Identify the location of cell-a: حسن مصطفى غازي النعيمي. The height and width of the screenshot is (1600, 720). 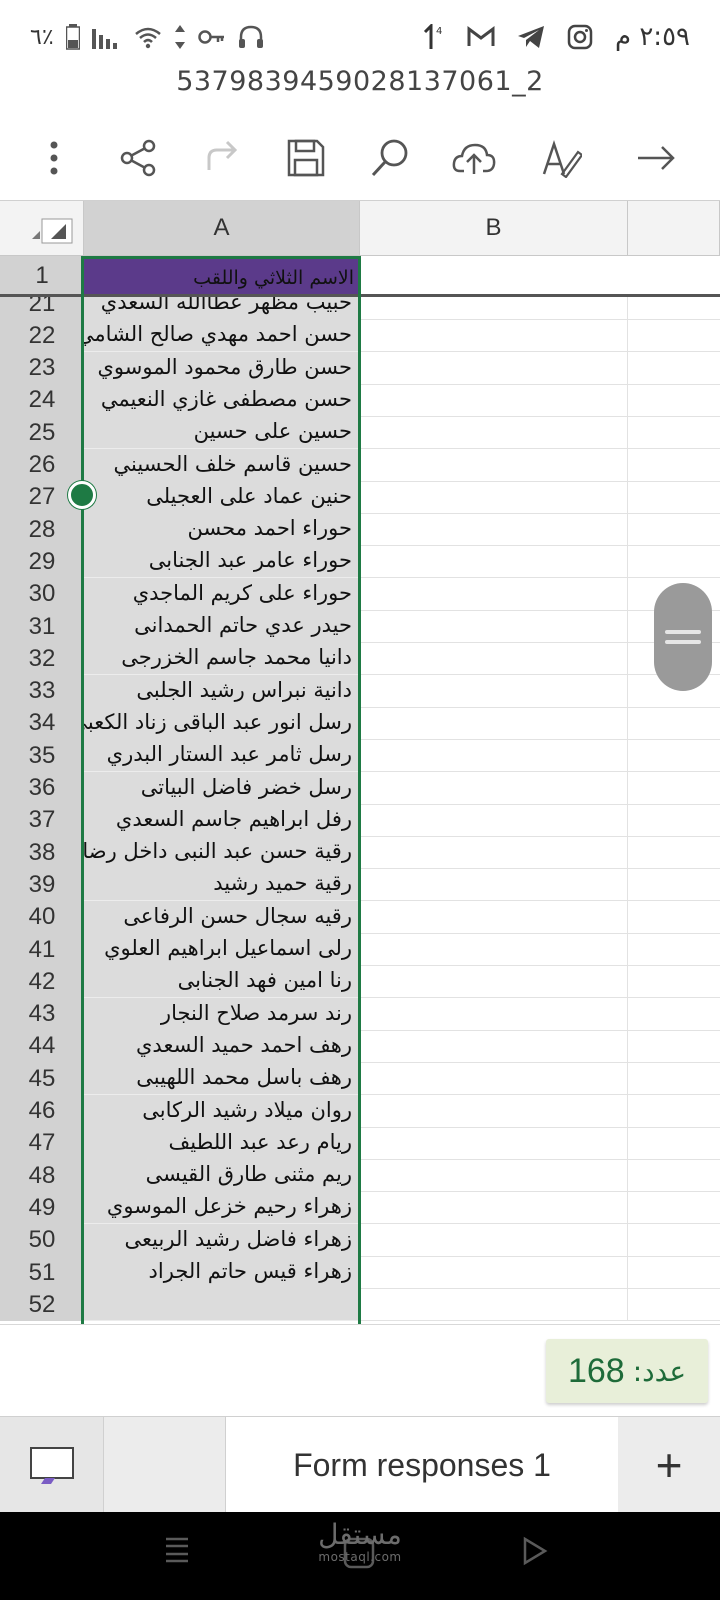
(222, 400).